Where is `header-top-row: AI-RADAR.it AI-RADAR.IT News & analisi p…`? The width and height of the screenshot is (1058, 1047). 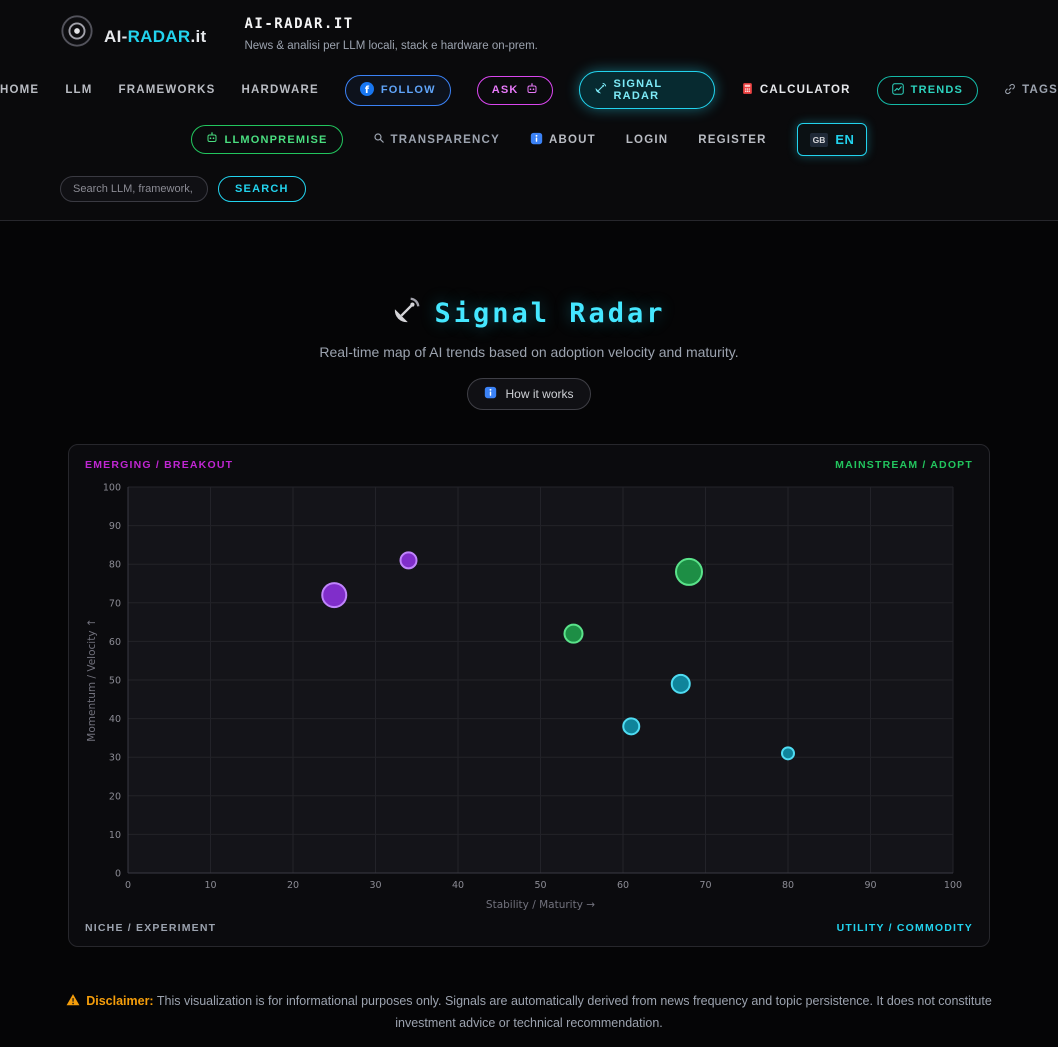
header-top-row: AI-RADAR.it AI-RADAR.IT News & analisi p… is located at coordinates (529, 33).